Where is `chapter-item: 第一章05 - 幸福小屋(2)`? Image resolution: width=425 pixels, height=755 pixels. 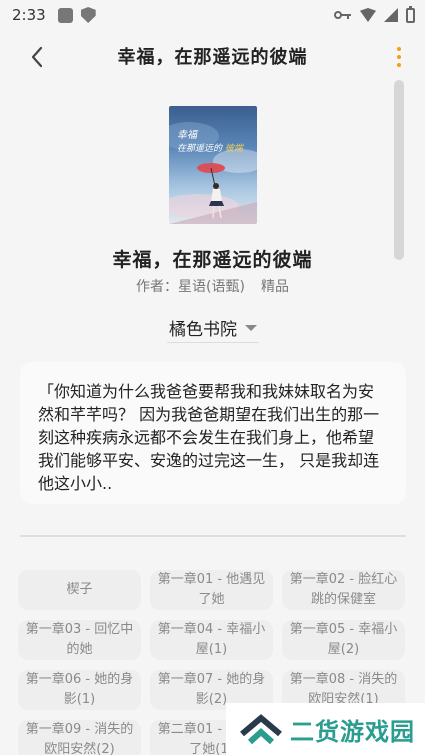 chapter-item: 第一章05 - 幸福小屋(2) is located at coordinates (343, 640).